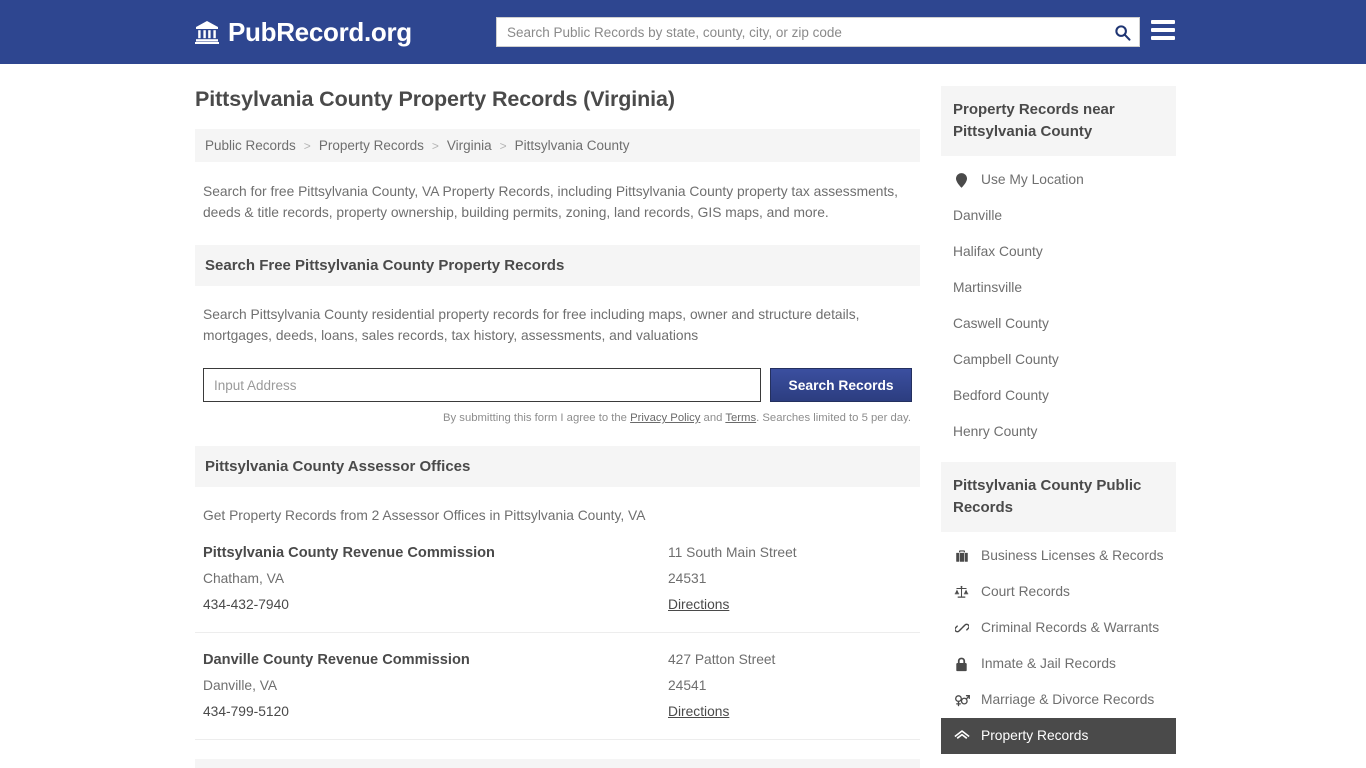 Image resolution: width=1366 pixels, height=768 pixels. I want to click on office-city-state: Chatham, VA, so click(244, 578).